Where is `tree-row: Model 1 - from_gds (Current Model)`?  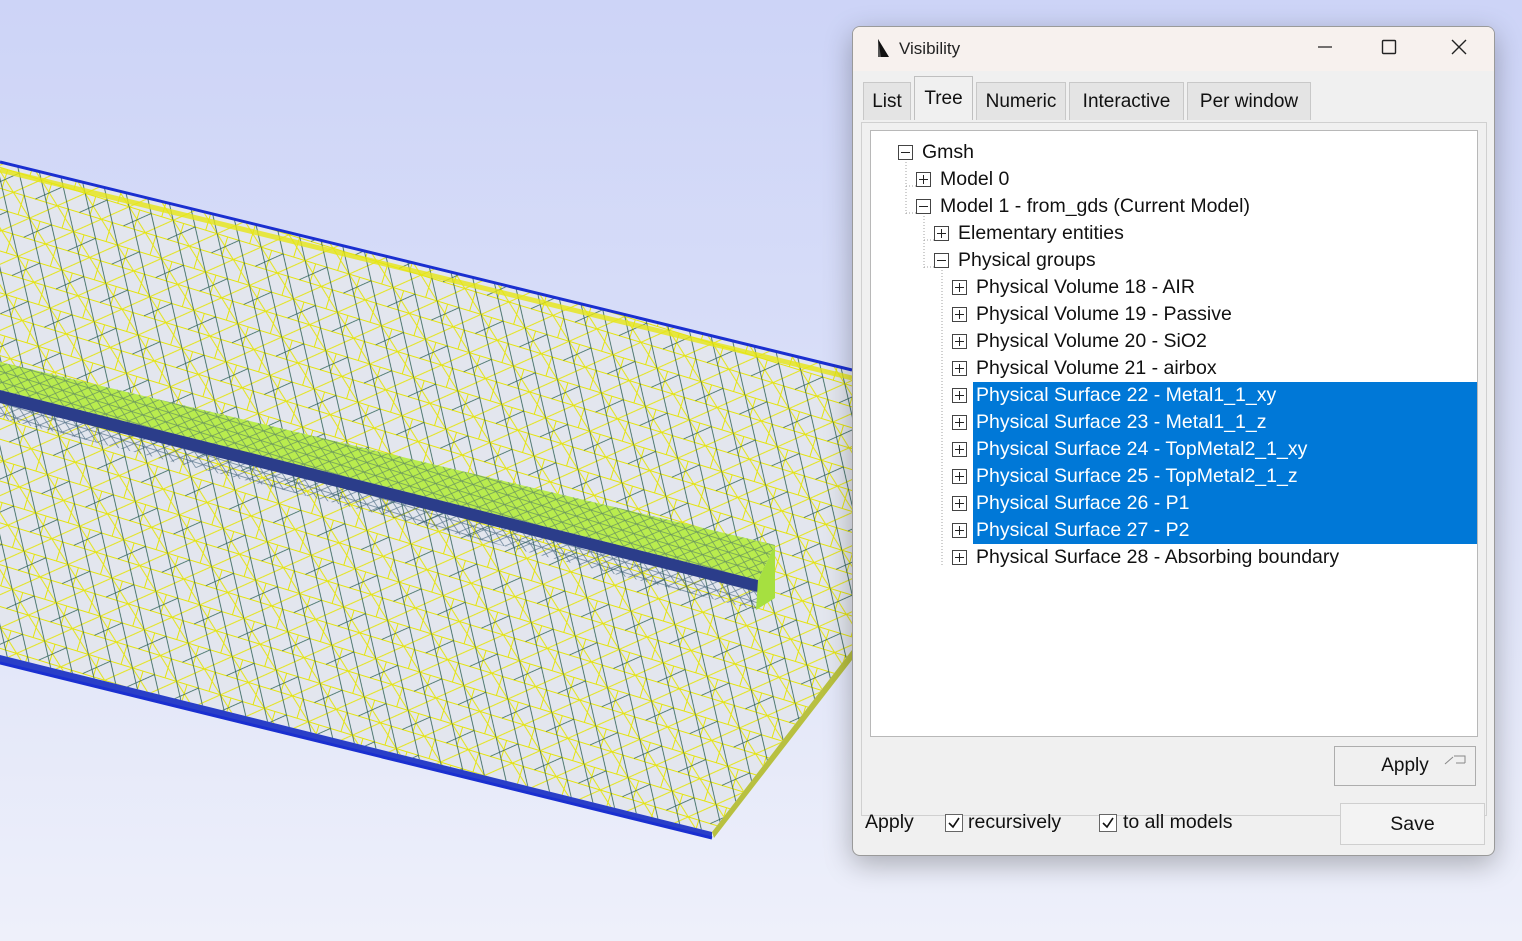 tree-row: Model 1 - from_gds (Current Model) is located at coordinates (1174, 206).